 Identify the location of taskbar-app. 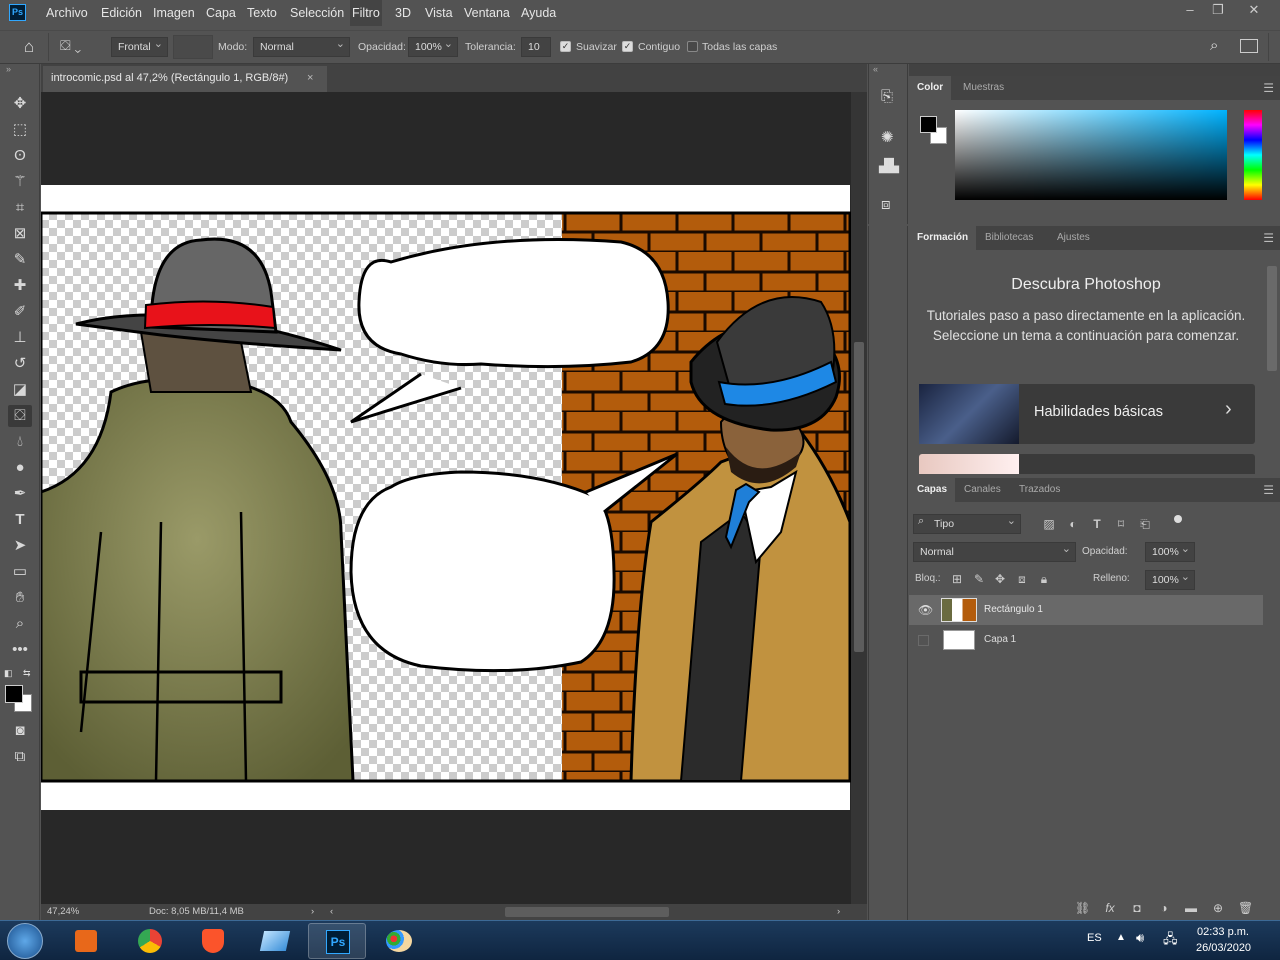
(275, 941).